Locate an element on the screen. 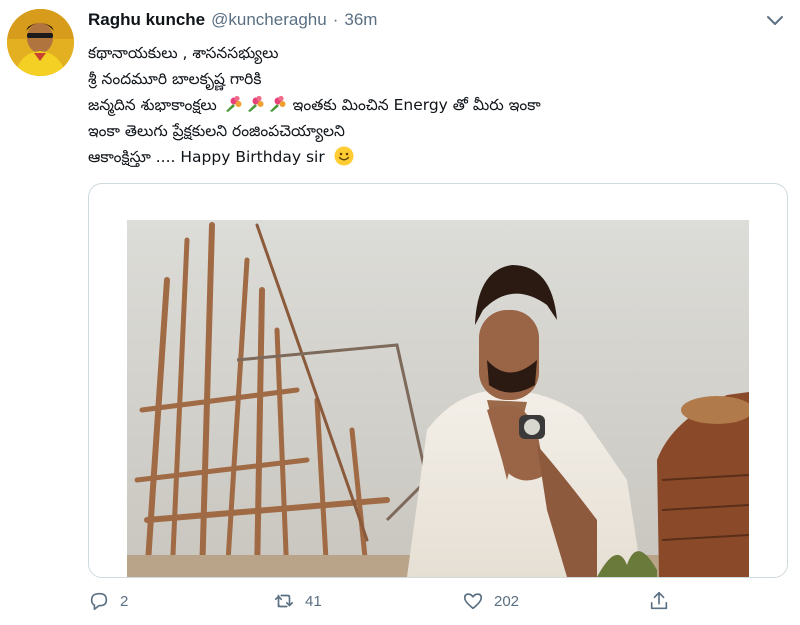 This screenshot has height=625, width=800. tweet-header: Raghu kunche @kuncheraghu · 36m is located at coordinates (232, 22).